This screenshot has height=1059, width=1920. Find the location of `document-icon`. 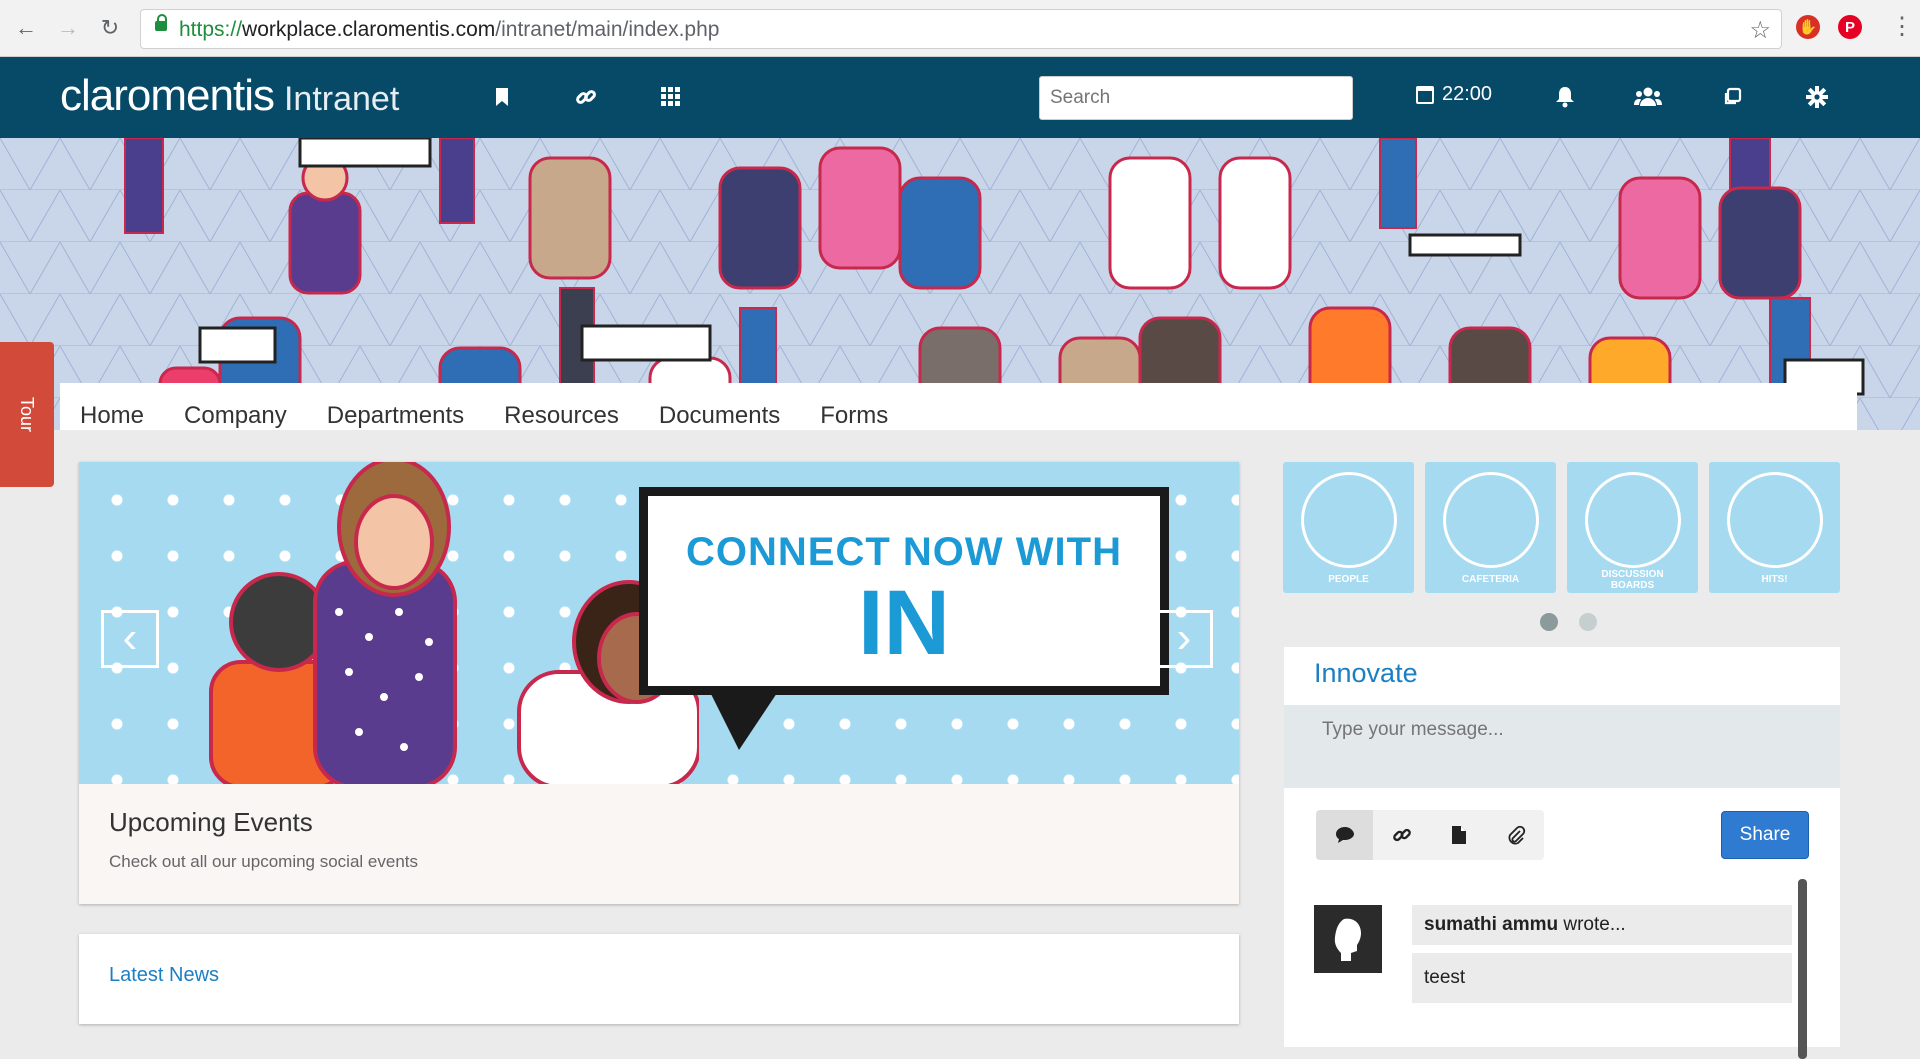

document-icon is located at coordinates (1458, 835).